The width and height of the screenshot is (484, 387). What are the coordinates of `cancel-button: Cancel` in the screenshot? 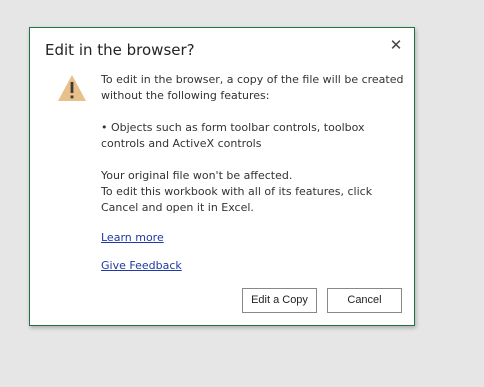 It's located at (364, 300).